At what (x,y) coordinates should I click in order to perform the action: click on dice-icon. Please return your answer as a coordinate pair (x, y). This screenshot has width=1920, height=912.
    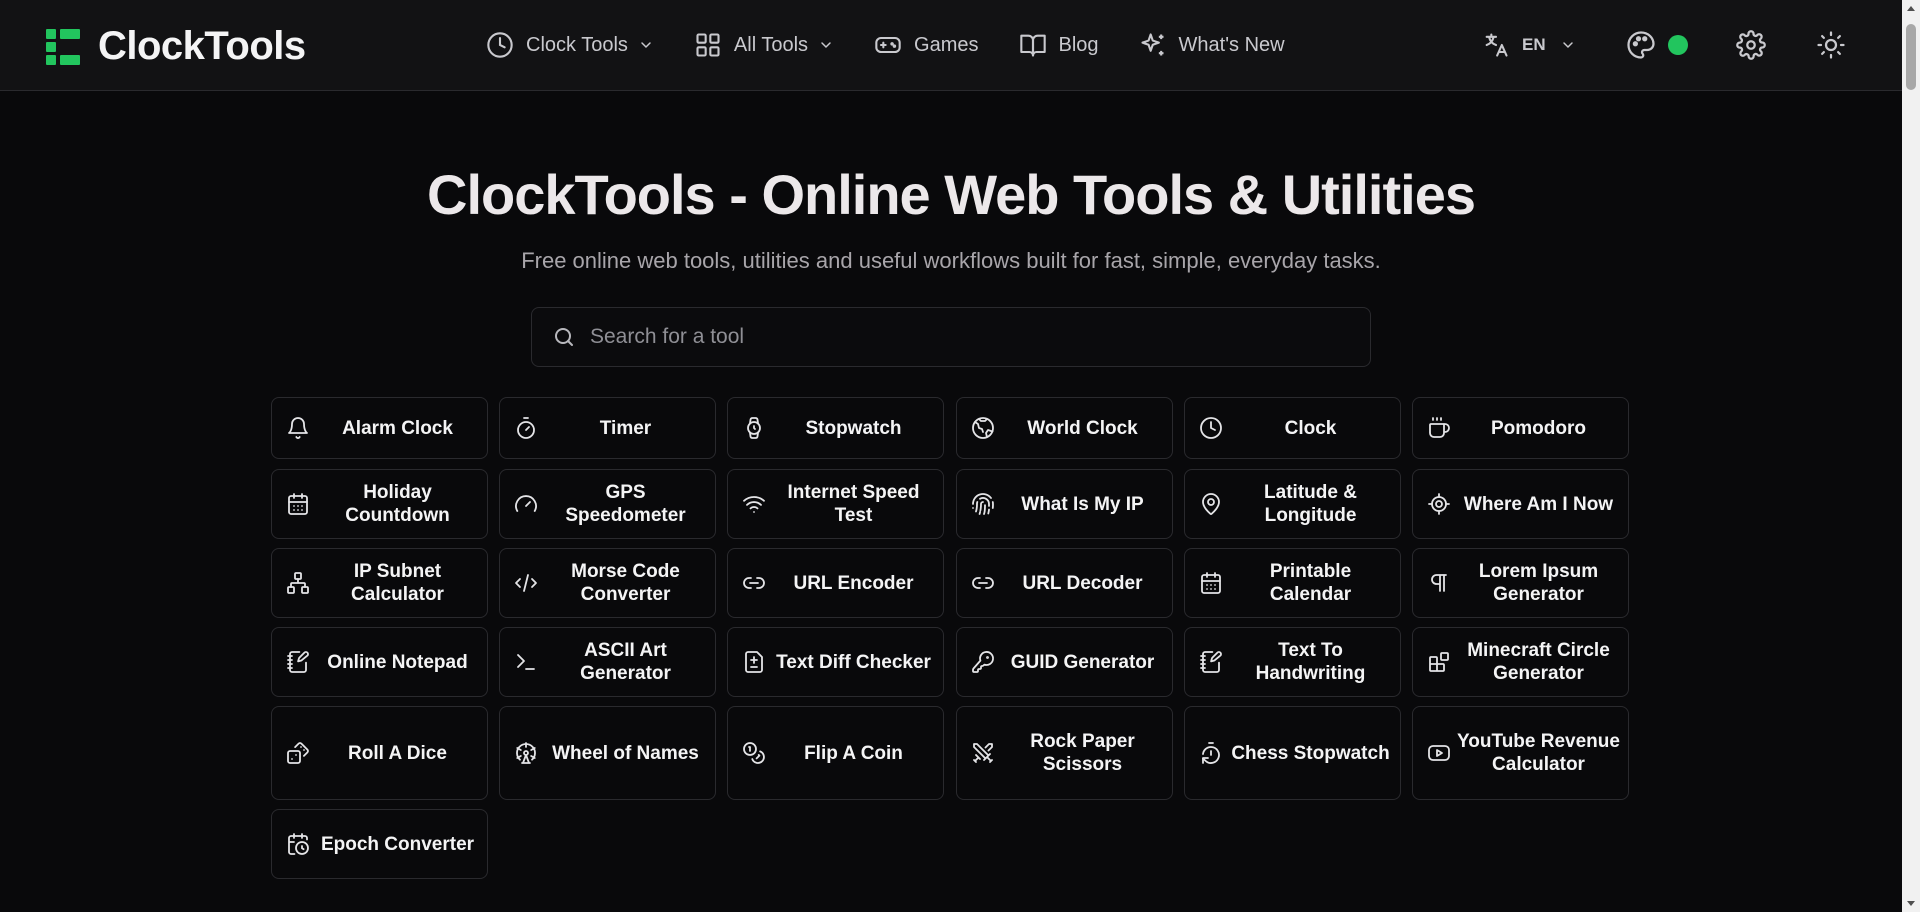
    Looking at the image, I should click on (298, 753).